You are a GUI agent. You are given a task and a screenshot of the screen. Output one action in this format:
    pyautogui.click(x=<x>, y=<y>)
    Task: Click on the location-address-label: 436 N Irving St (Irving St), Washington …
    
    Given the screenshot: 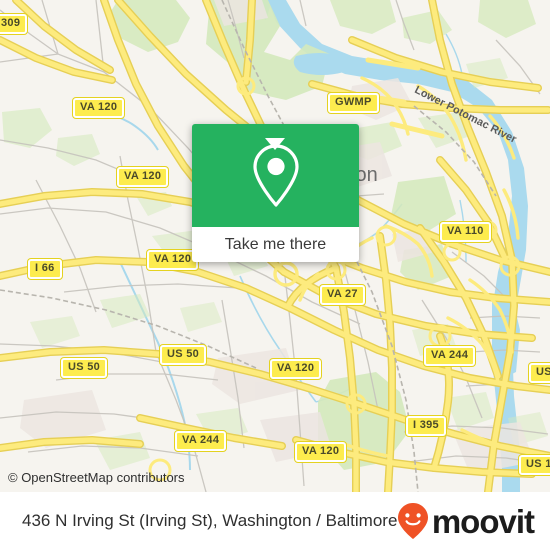 What is the action you would take?
    pyautogui.click(x=210, y=520)
    